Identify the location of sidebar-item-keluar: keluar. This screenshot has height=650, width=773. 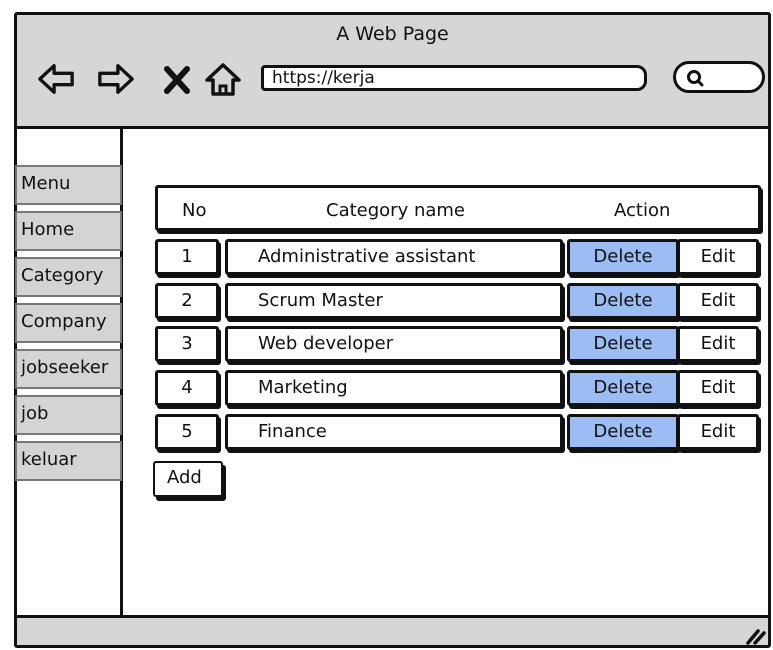
(68, 461).